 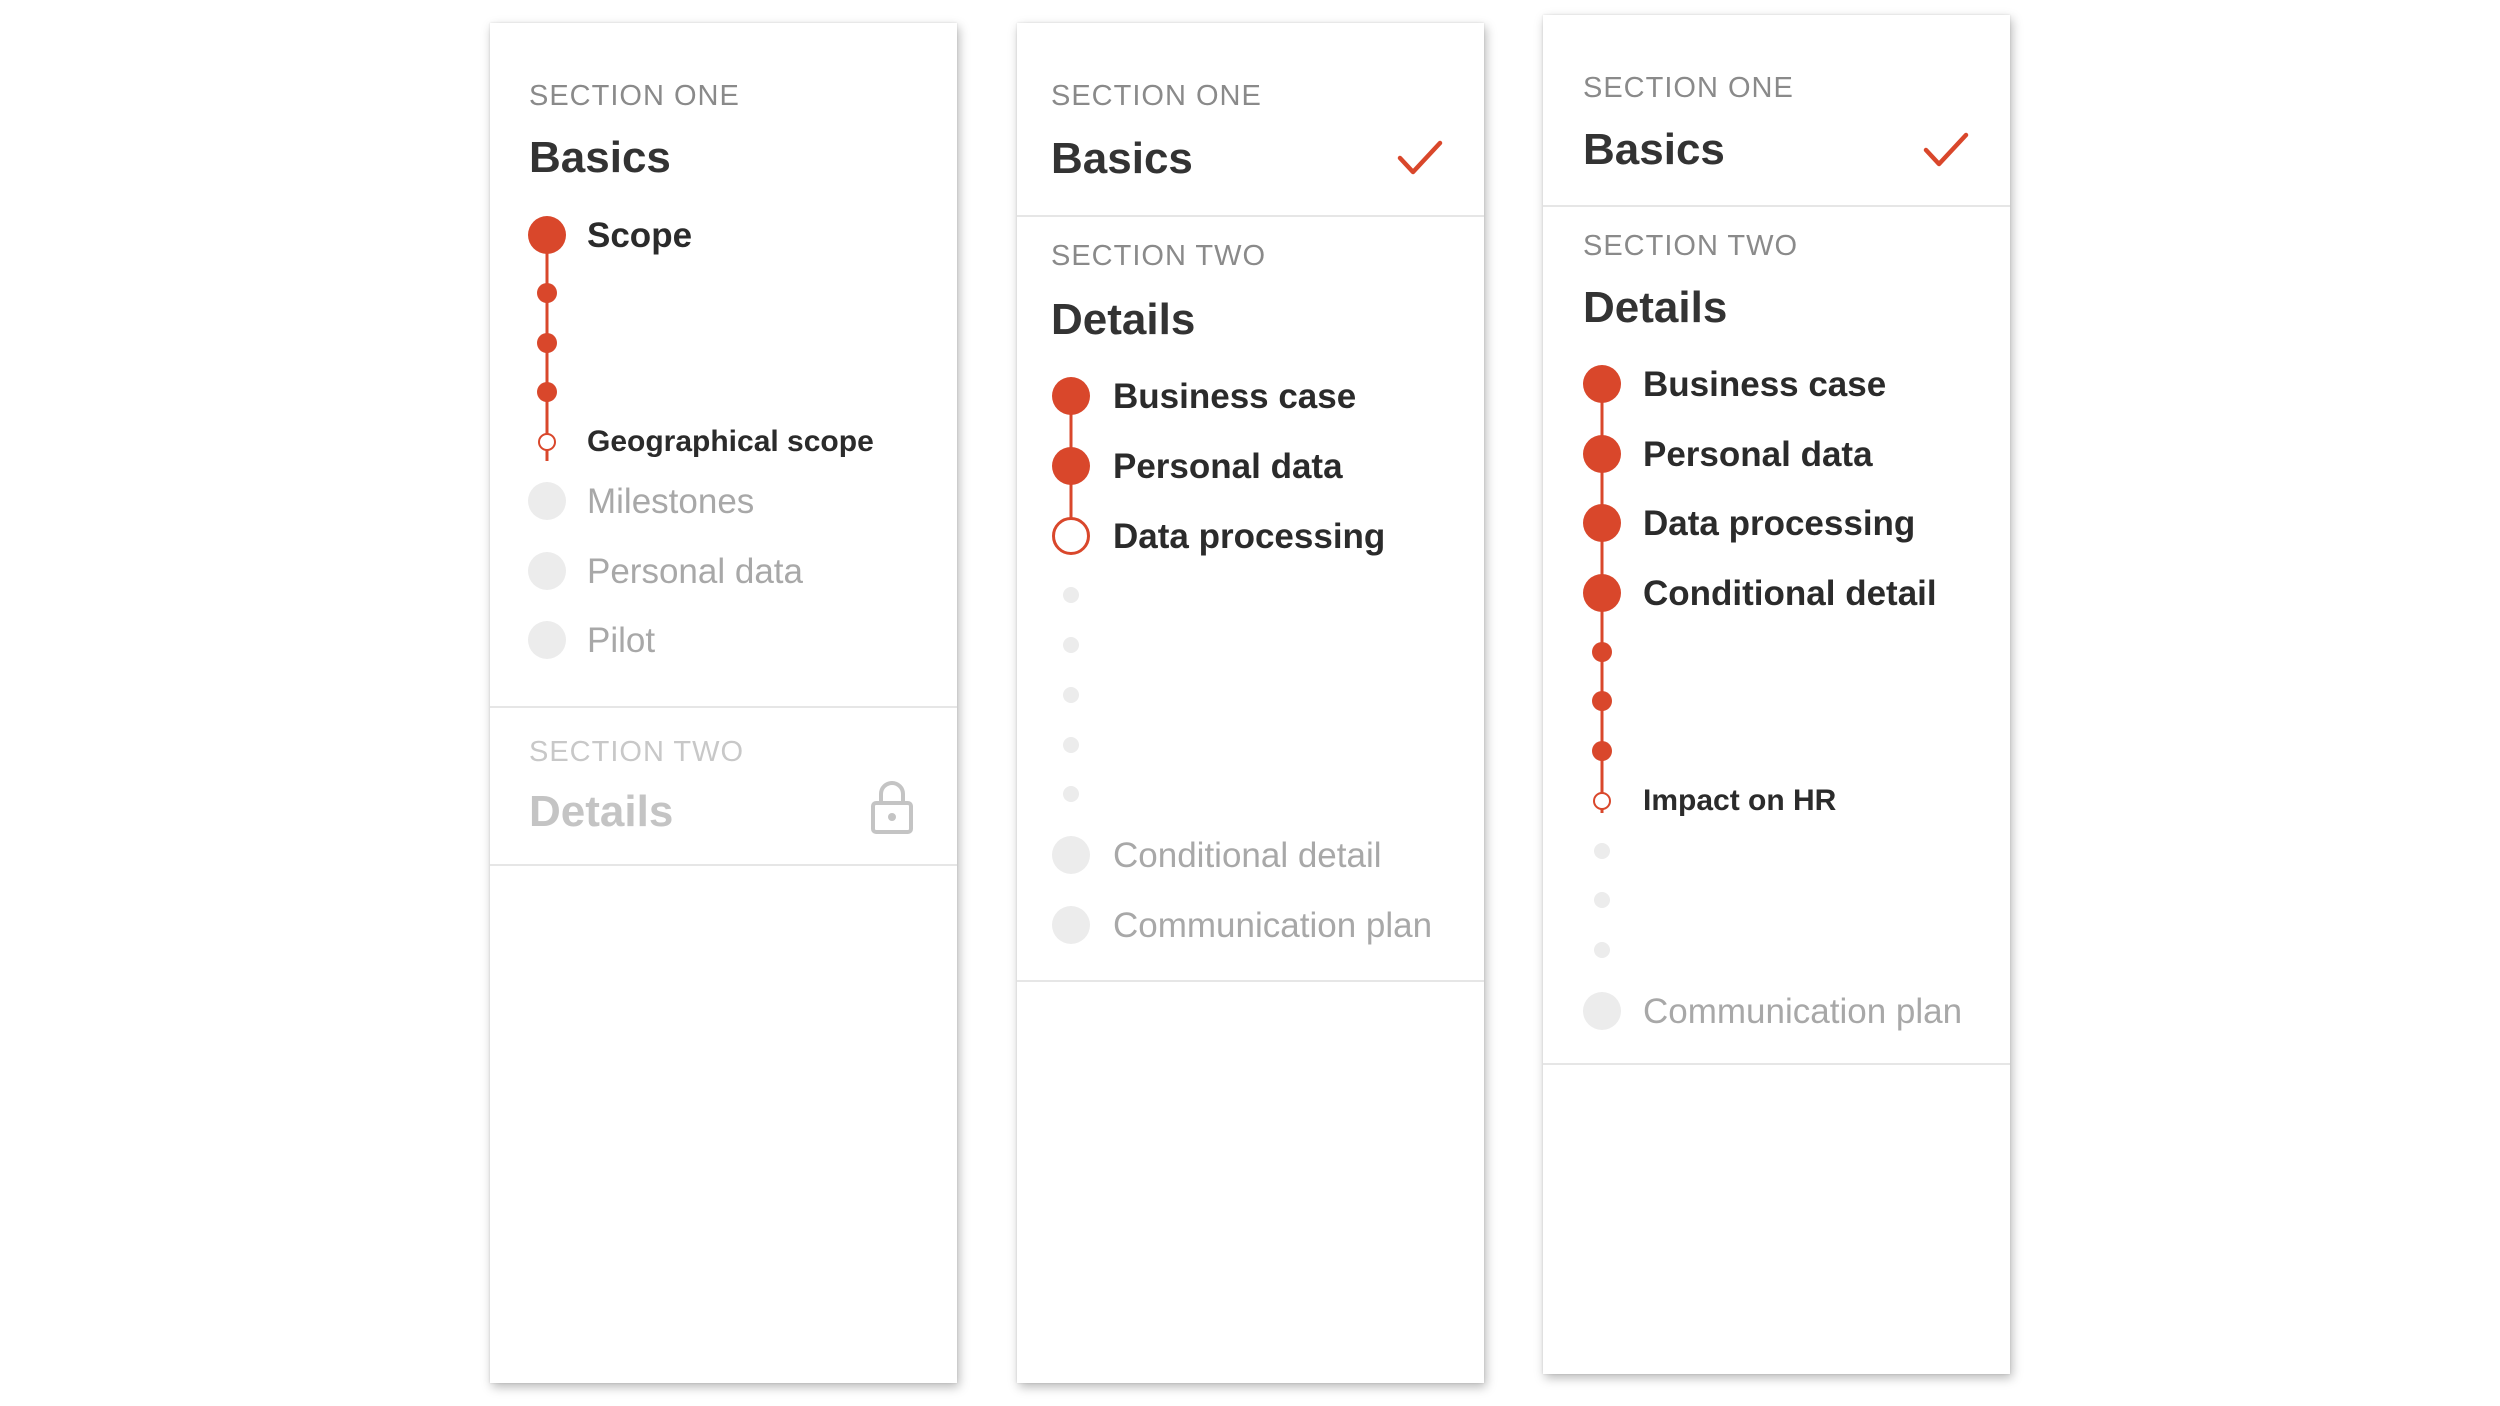 I want to click on step-geographical-scope: Geographical scope, so click(x=730, y=442).